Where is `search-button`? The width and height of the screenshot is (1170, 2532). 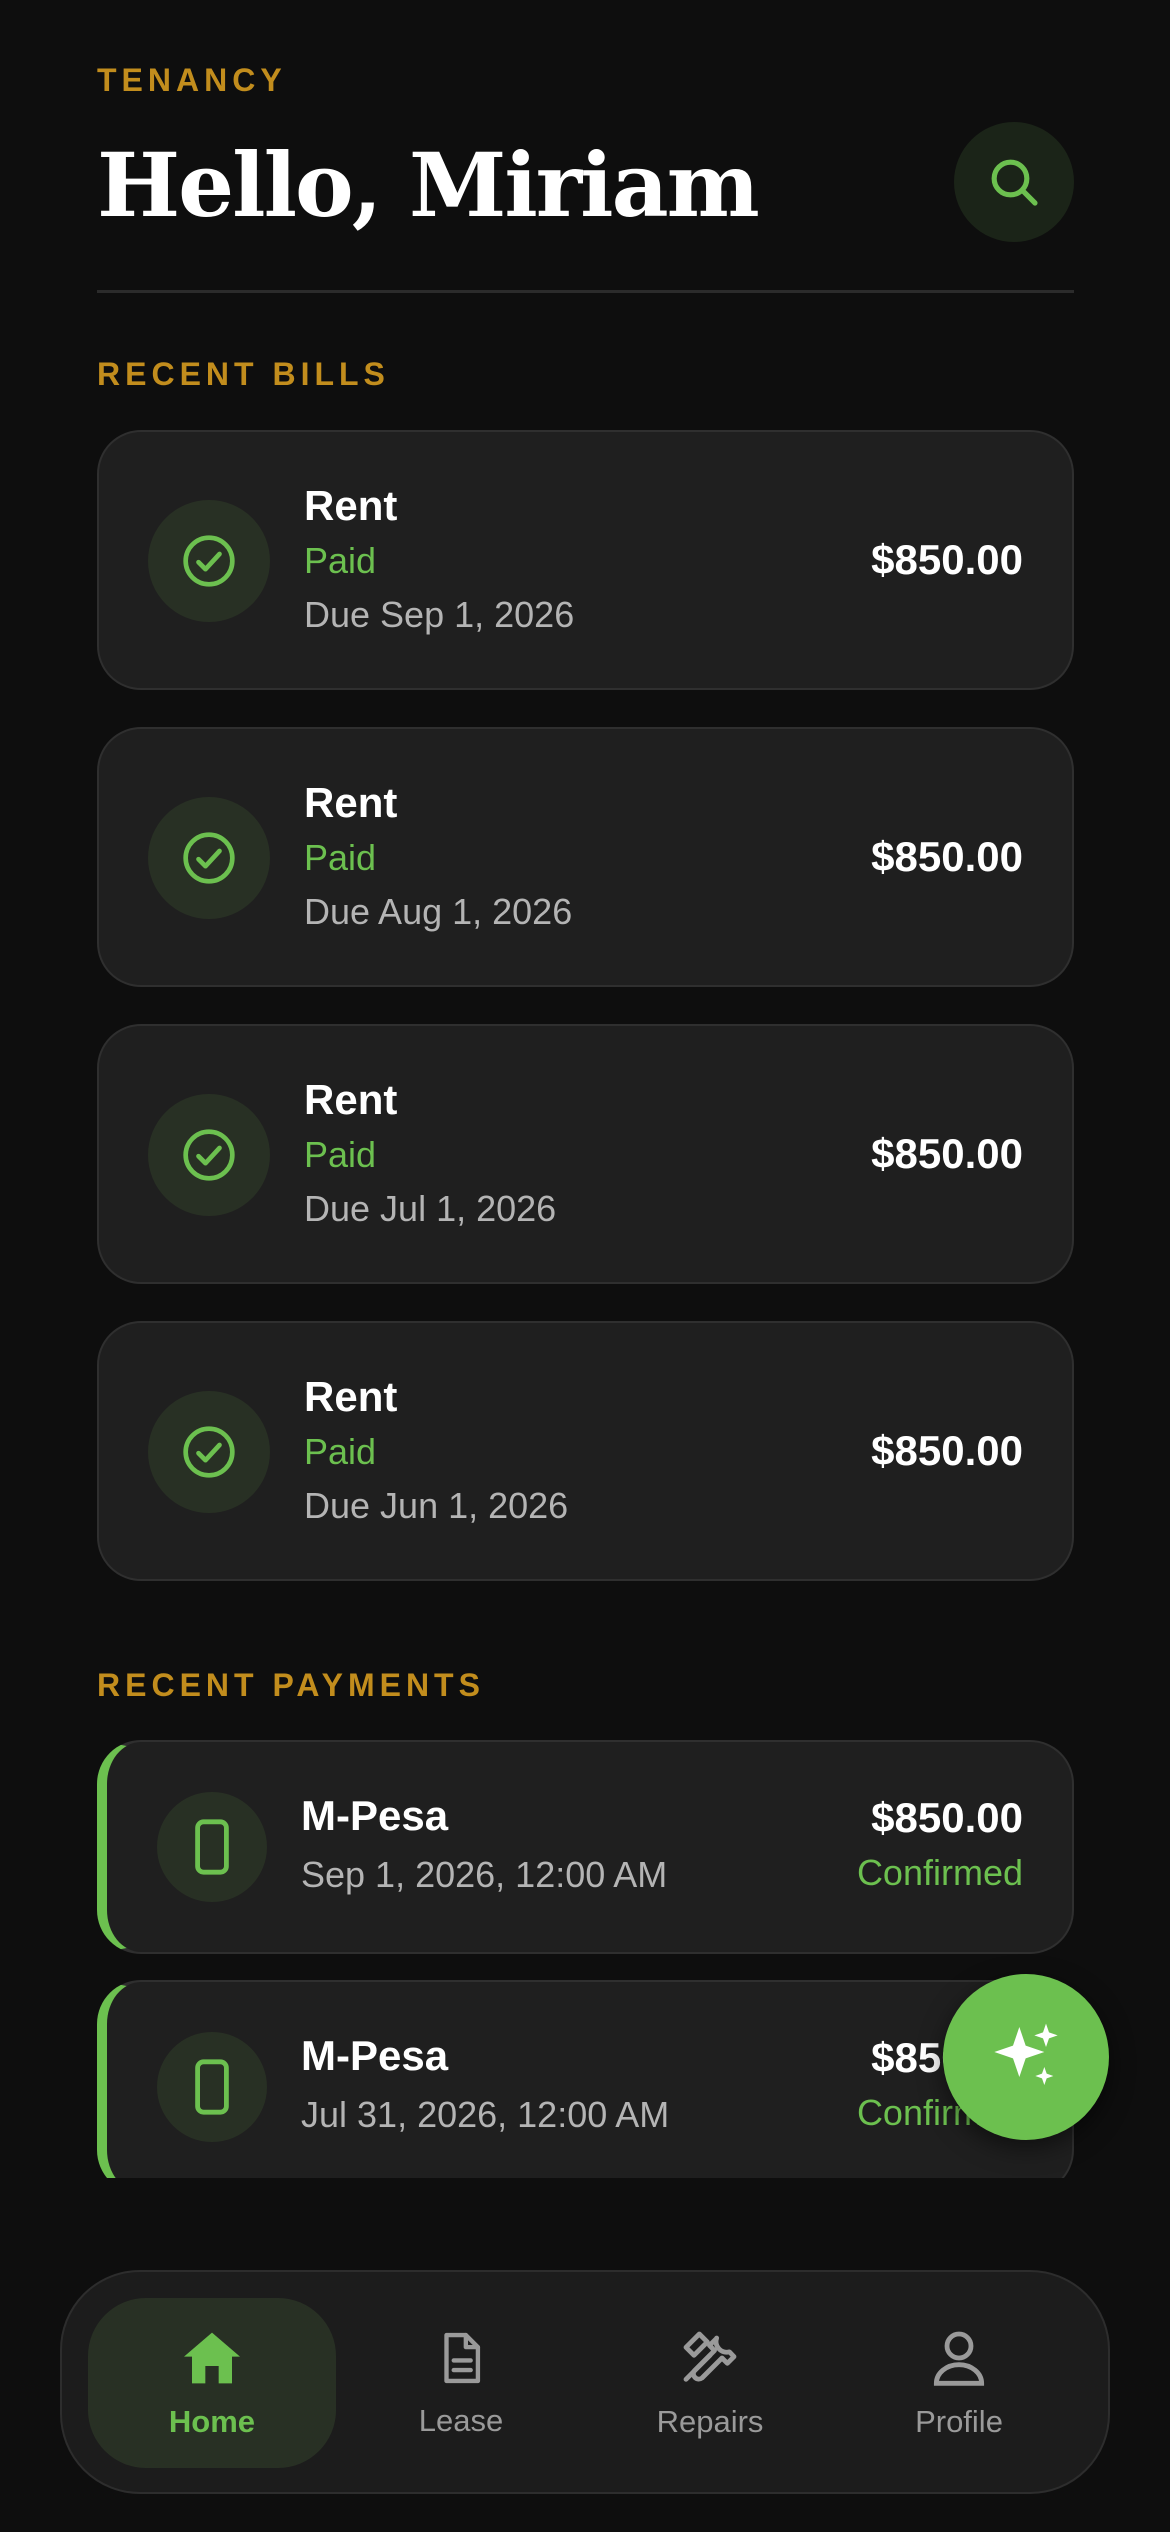 search-button is located at coordinates (1014, 182).